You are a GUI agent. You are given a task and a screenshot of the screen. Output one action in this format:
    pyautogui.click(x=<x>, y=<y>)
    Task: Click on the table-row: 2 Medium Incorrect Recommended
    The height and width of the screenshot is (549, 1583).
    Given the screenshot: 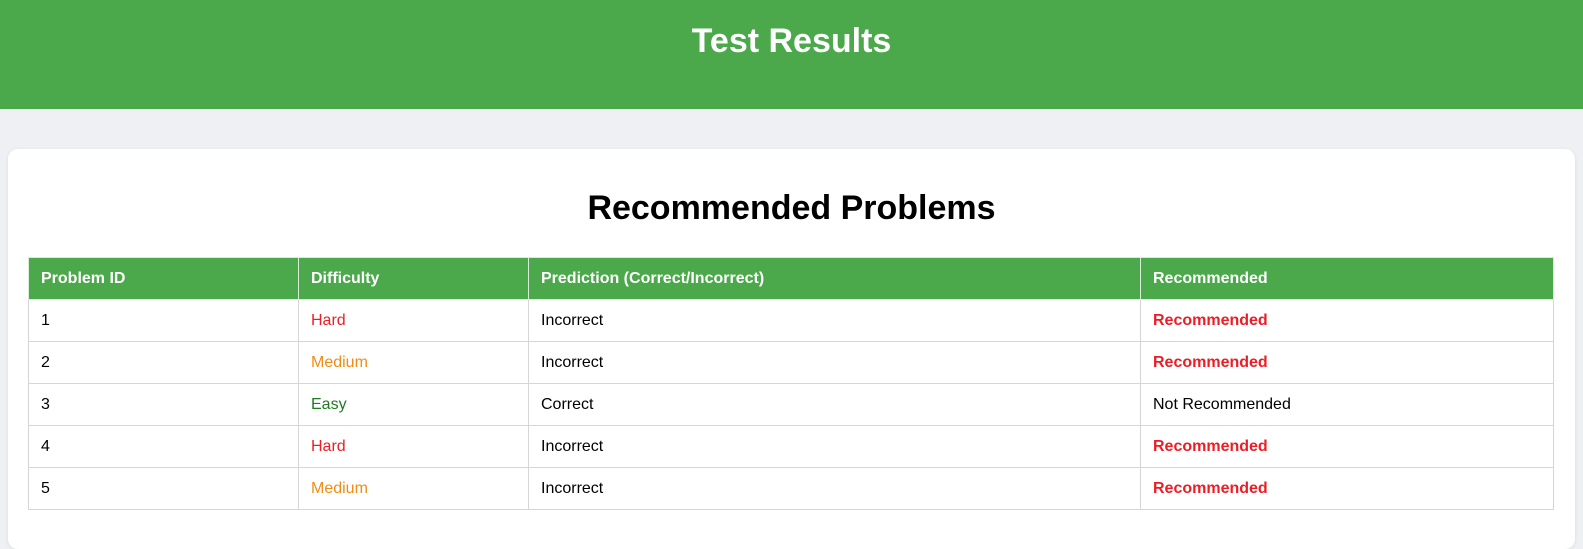 What is the action you would take?
    pyautogui.click(x=791, y=362)
    